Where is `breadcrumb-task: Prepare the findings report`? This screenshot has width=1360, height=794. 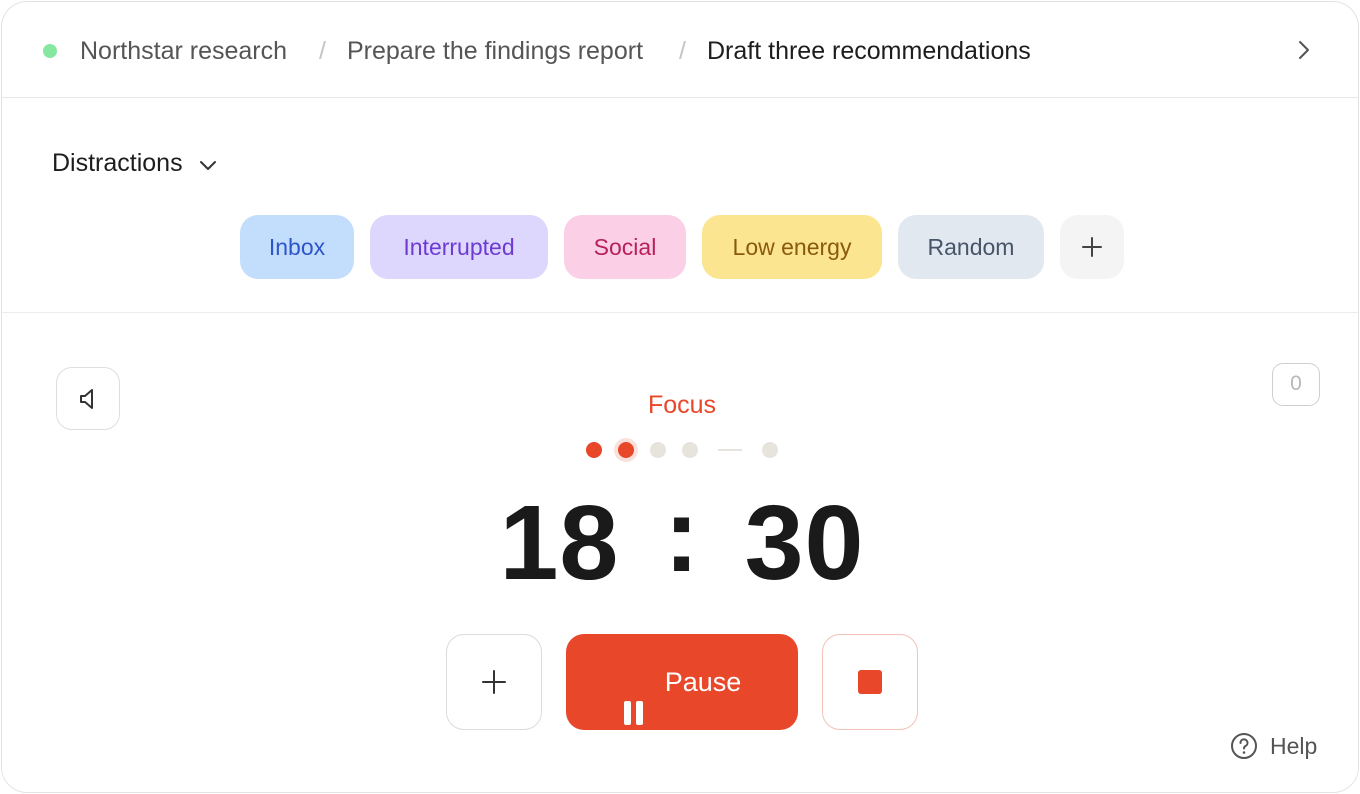 breadcrumb-task: Prepare the findings report is located at coordinates (495, 51).